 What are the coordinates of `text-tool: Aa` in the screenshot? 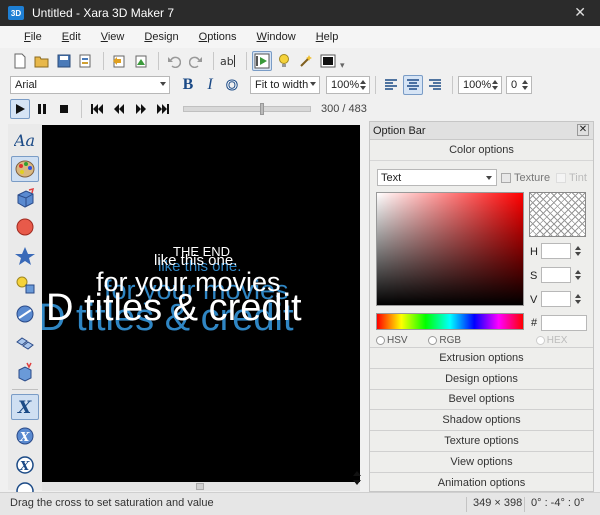 It's located at (25, 140).